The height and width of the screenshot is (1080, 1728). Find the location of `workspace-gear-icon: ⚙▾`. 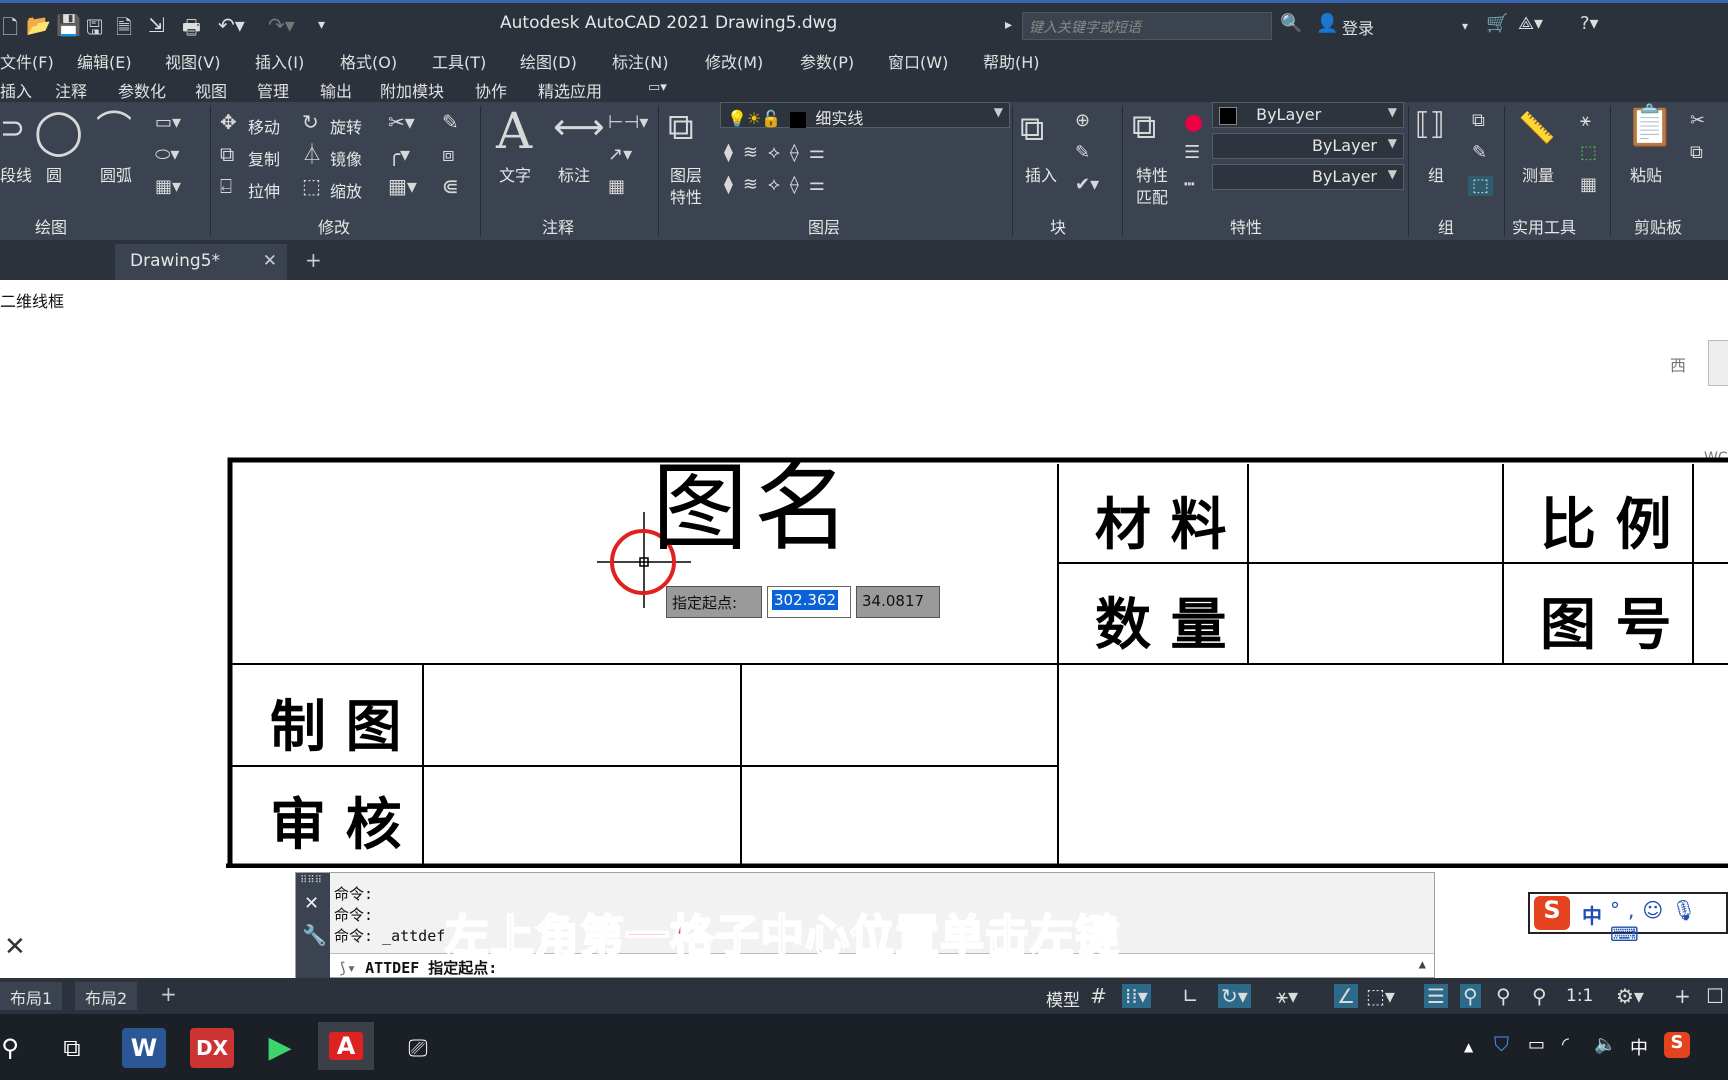

workspace-gear-icon: ⚙▾ is located at coordinates (1630, 996).